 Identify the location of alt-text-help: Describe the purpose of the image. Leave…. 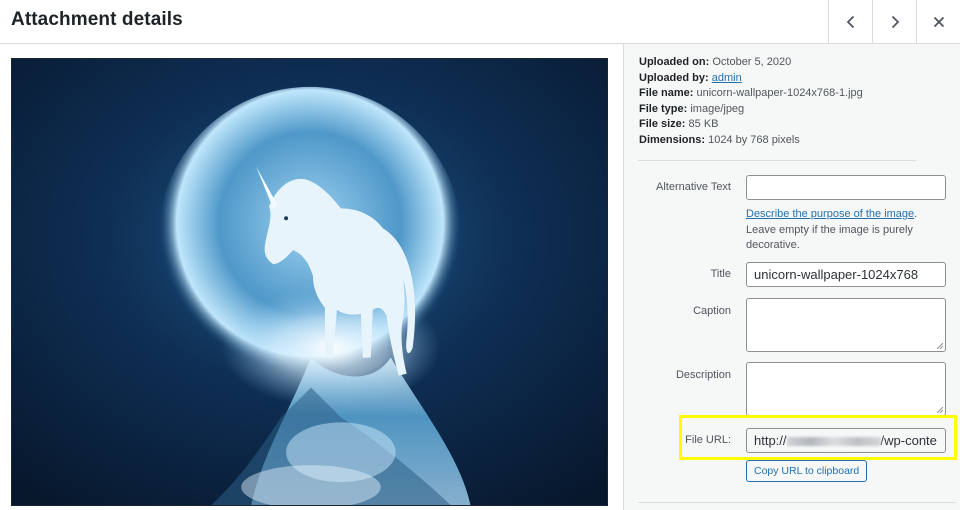
(832, 230).